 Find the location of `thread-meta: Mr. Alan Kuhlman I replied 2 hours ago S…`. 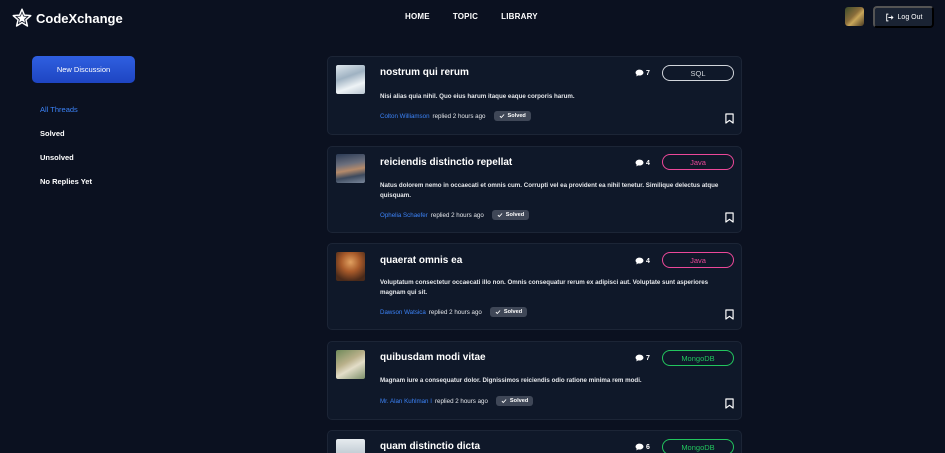

thread-meta: Mr. Alan Kuhlman I replied 2 hours ago S… is located at coordinates (457, 401).